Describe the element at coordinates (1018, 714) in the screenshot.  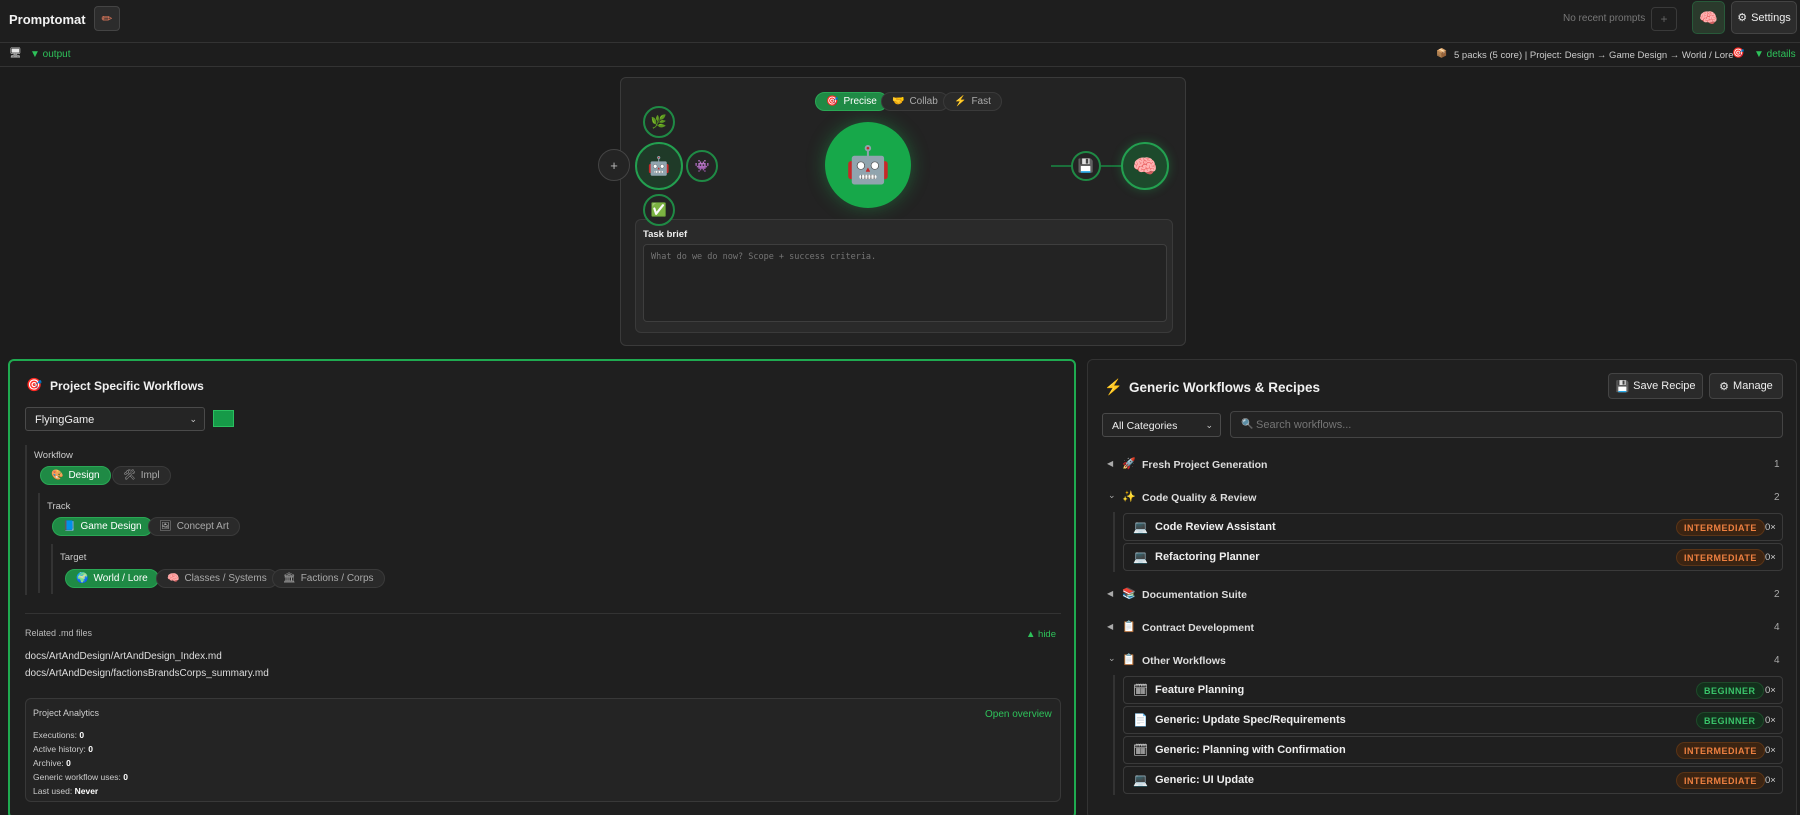
I see `open-overview-link: Open overview` at that location.